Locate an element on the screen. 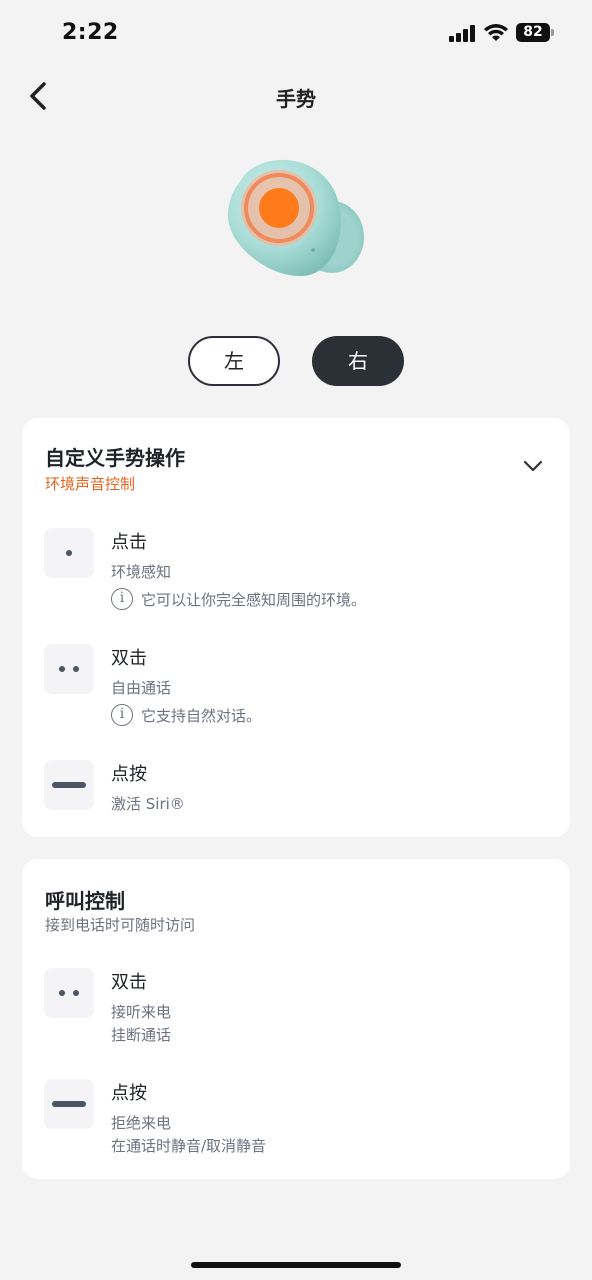 This screenshot has height=1280, width=592. gesture-action: 自由通话 is located at coordinates (141, 688).